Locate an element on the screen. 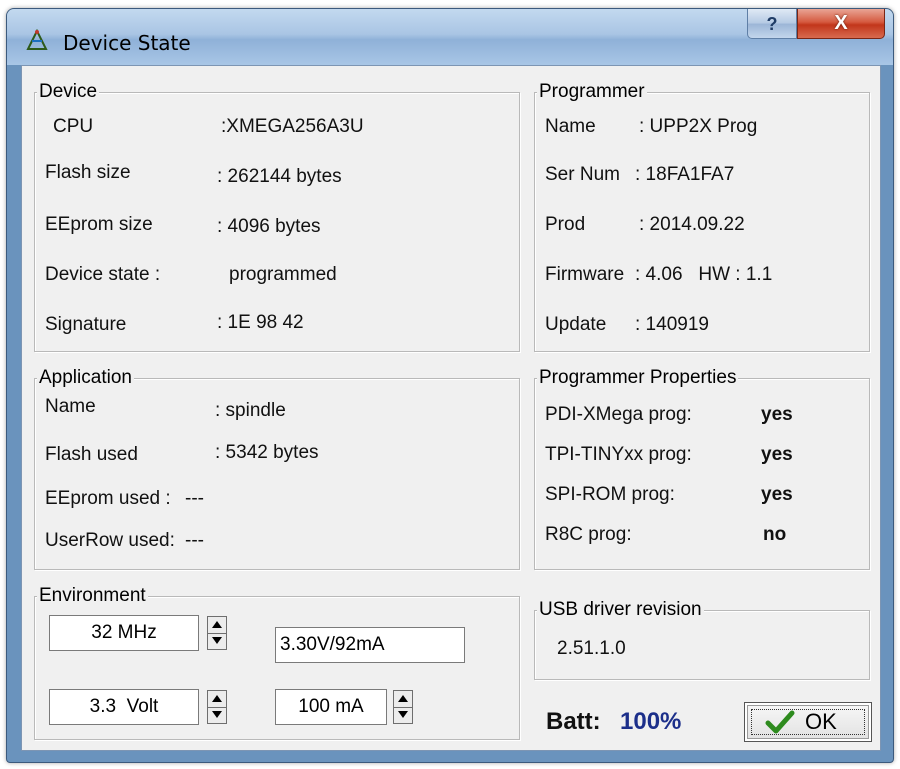 The height and width of the screenshot is (769, 900). pdi-xmega-label: PDI-XMega prog: is located at coordinates (618, 414).